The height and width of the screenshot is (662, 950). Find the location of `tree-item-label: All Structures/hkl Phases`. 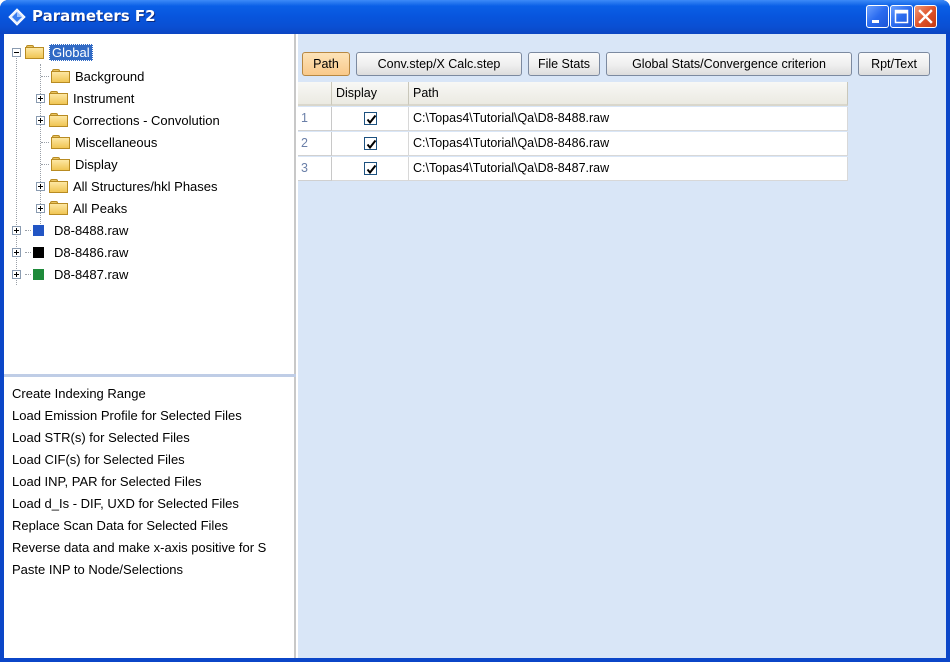

tree-item-label: All Structures/hkl Phases is located at coordinates (145, 186).